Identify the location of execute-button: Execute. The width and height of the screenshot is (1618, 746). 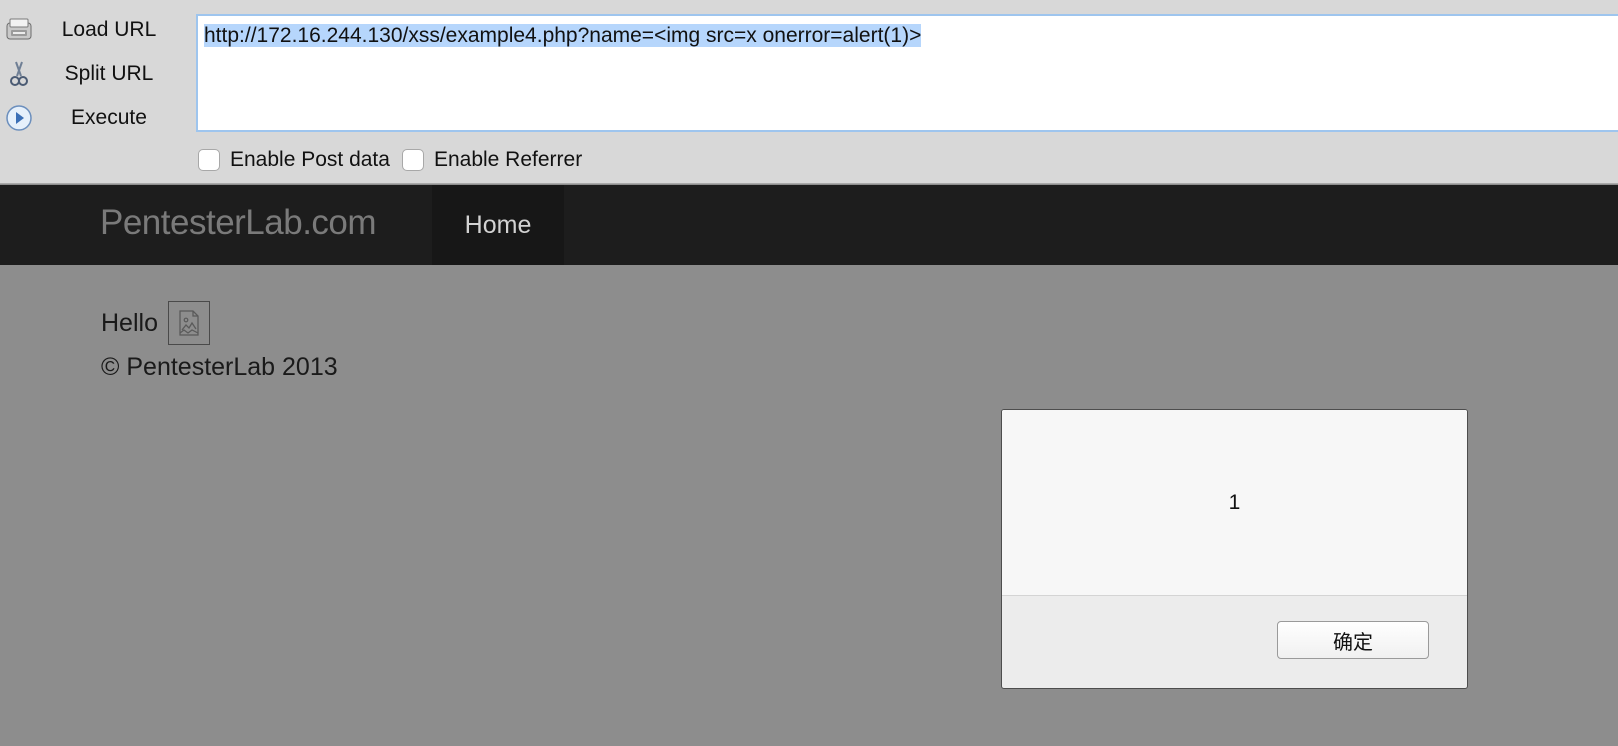
(95, 118).